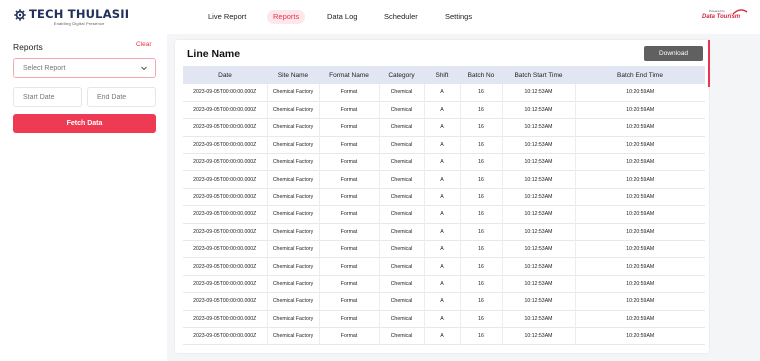 The height and width of the screenshot is (361, 760). Describe the element at coordinates (401, 17) in the screenshot. I see `nav-scheduler: Scheduler` at that location.